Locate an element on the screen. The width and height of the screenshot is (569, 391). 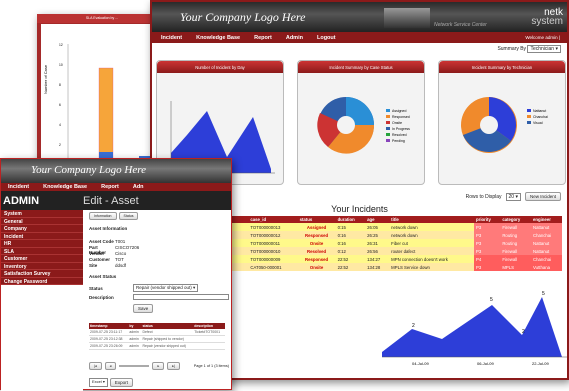
legend-entry: Onsite is located at coordinates (397, 123).